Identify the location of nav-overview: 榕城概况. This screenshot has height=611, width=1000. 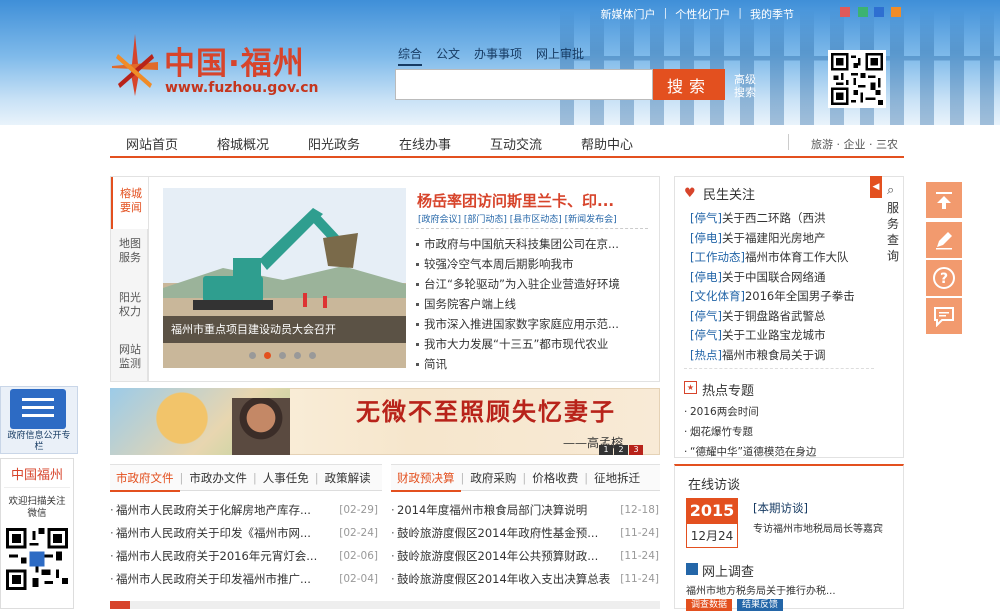
(243, 143).